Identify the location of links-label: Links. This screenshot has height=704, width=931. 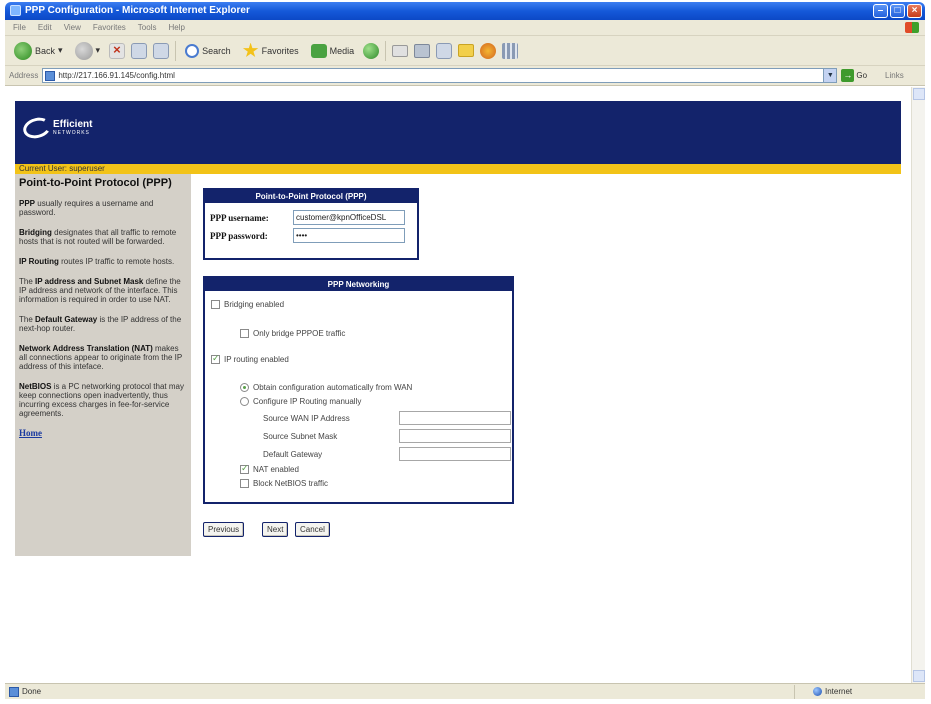
(894, 75).